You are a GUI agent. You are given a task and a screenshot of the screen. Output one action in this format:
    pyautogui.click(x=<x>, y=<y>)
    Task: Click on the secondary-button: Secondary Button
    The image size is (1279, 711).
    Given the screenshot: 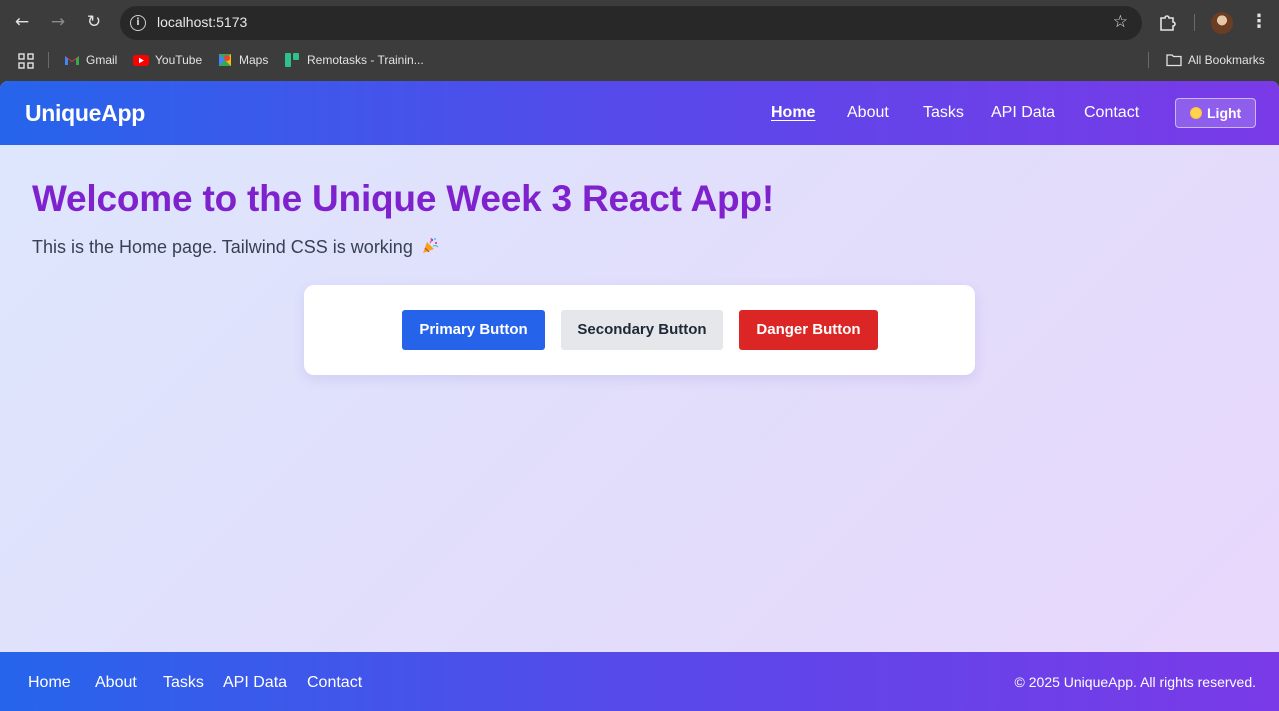 What is the action you would take?
    pyautogui.click(x=642, y=330)
    